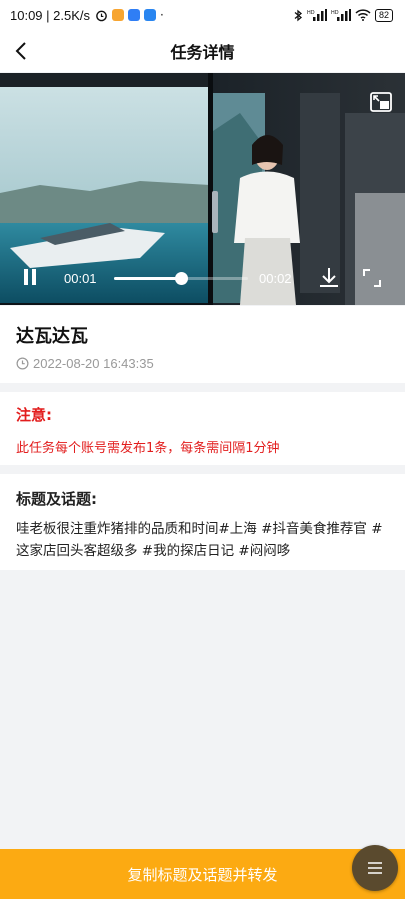 The image size is (405, 899). What do you see at coordinates (52, 336) in the screenshot?
I see `task-name: 达瓦达瓦` at bounding box center [52, 336].